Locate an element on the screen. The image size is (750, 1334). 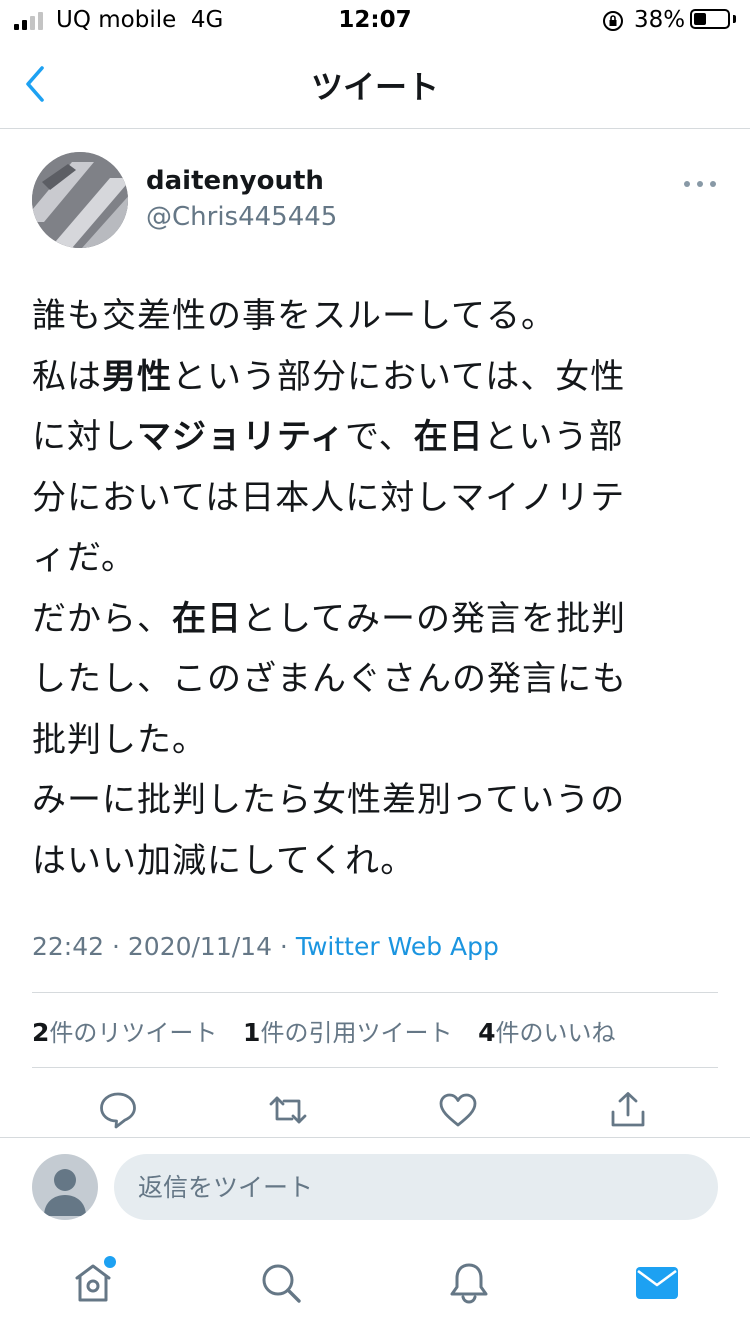
page-title: ツイート is located at coordinates (374, 87).